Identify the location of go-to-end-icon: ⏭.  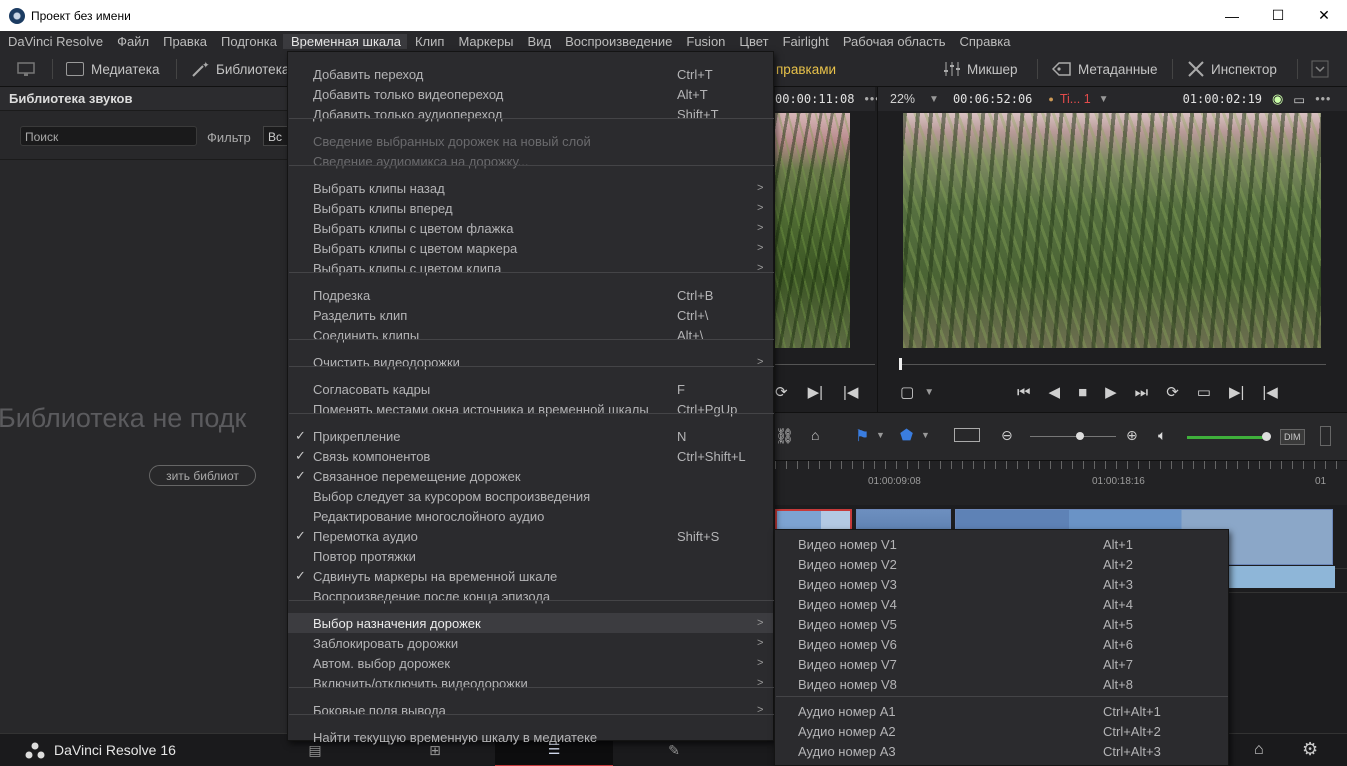
(1142, 392).